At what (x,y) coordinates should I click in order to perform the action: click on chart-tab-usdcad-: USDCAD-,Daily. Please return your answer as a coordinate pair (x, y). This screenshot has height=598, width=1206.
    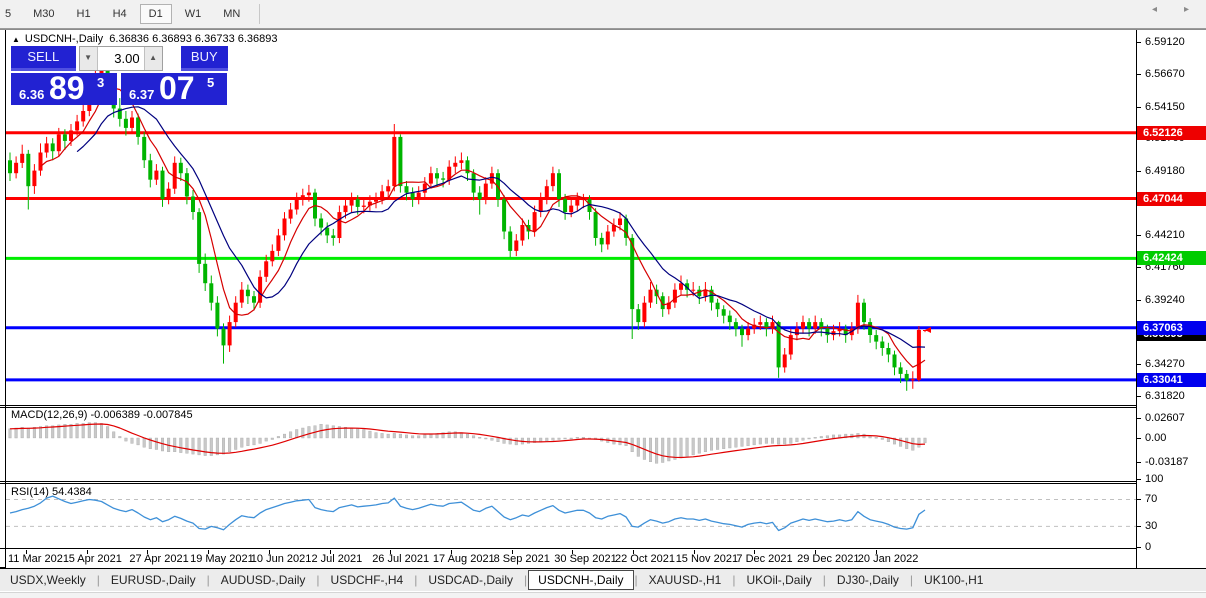
    Looking at the image, I should click on (470, 580).